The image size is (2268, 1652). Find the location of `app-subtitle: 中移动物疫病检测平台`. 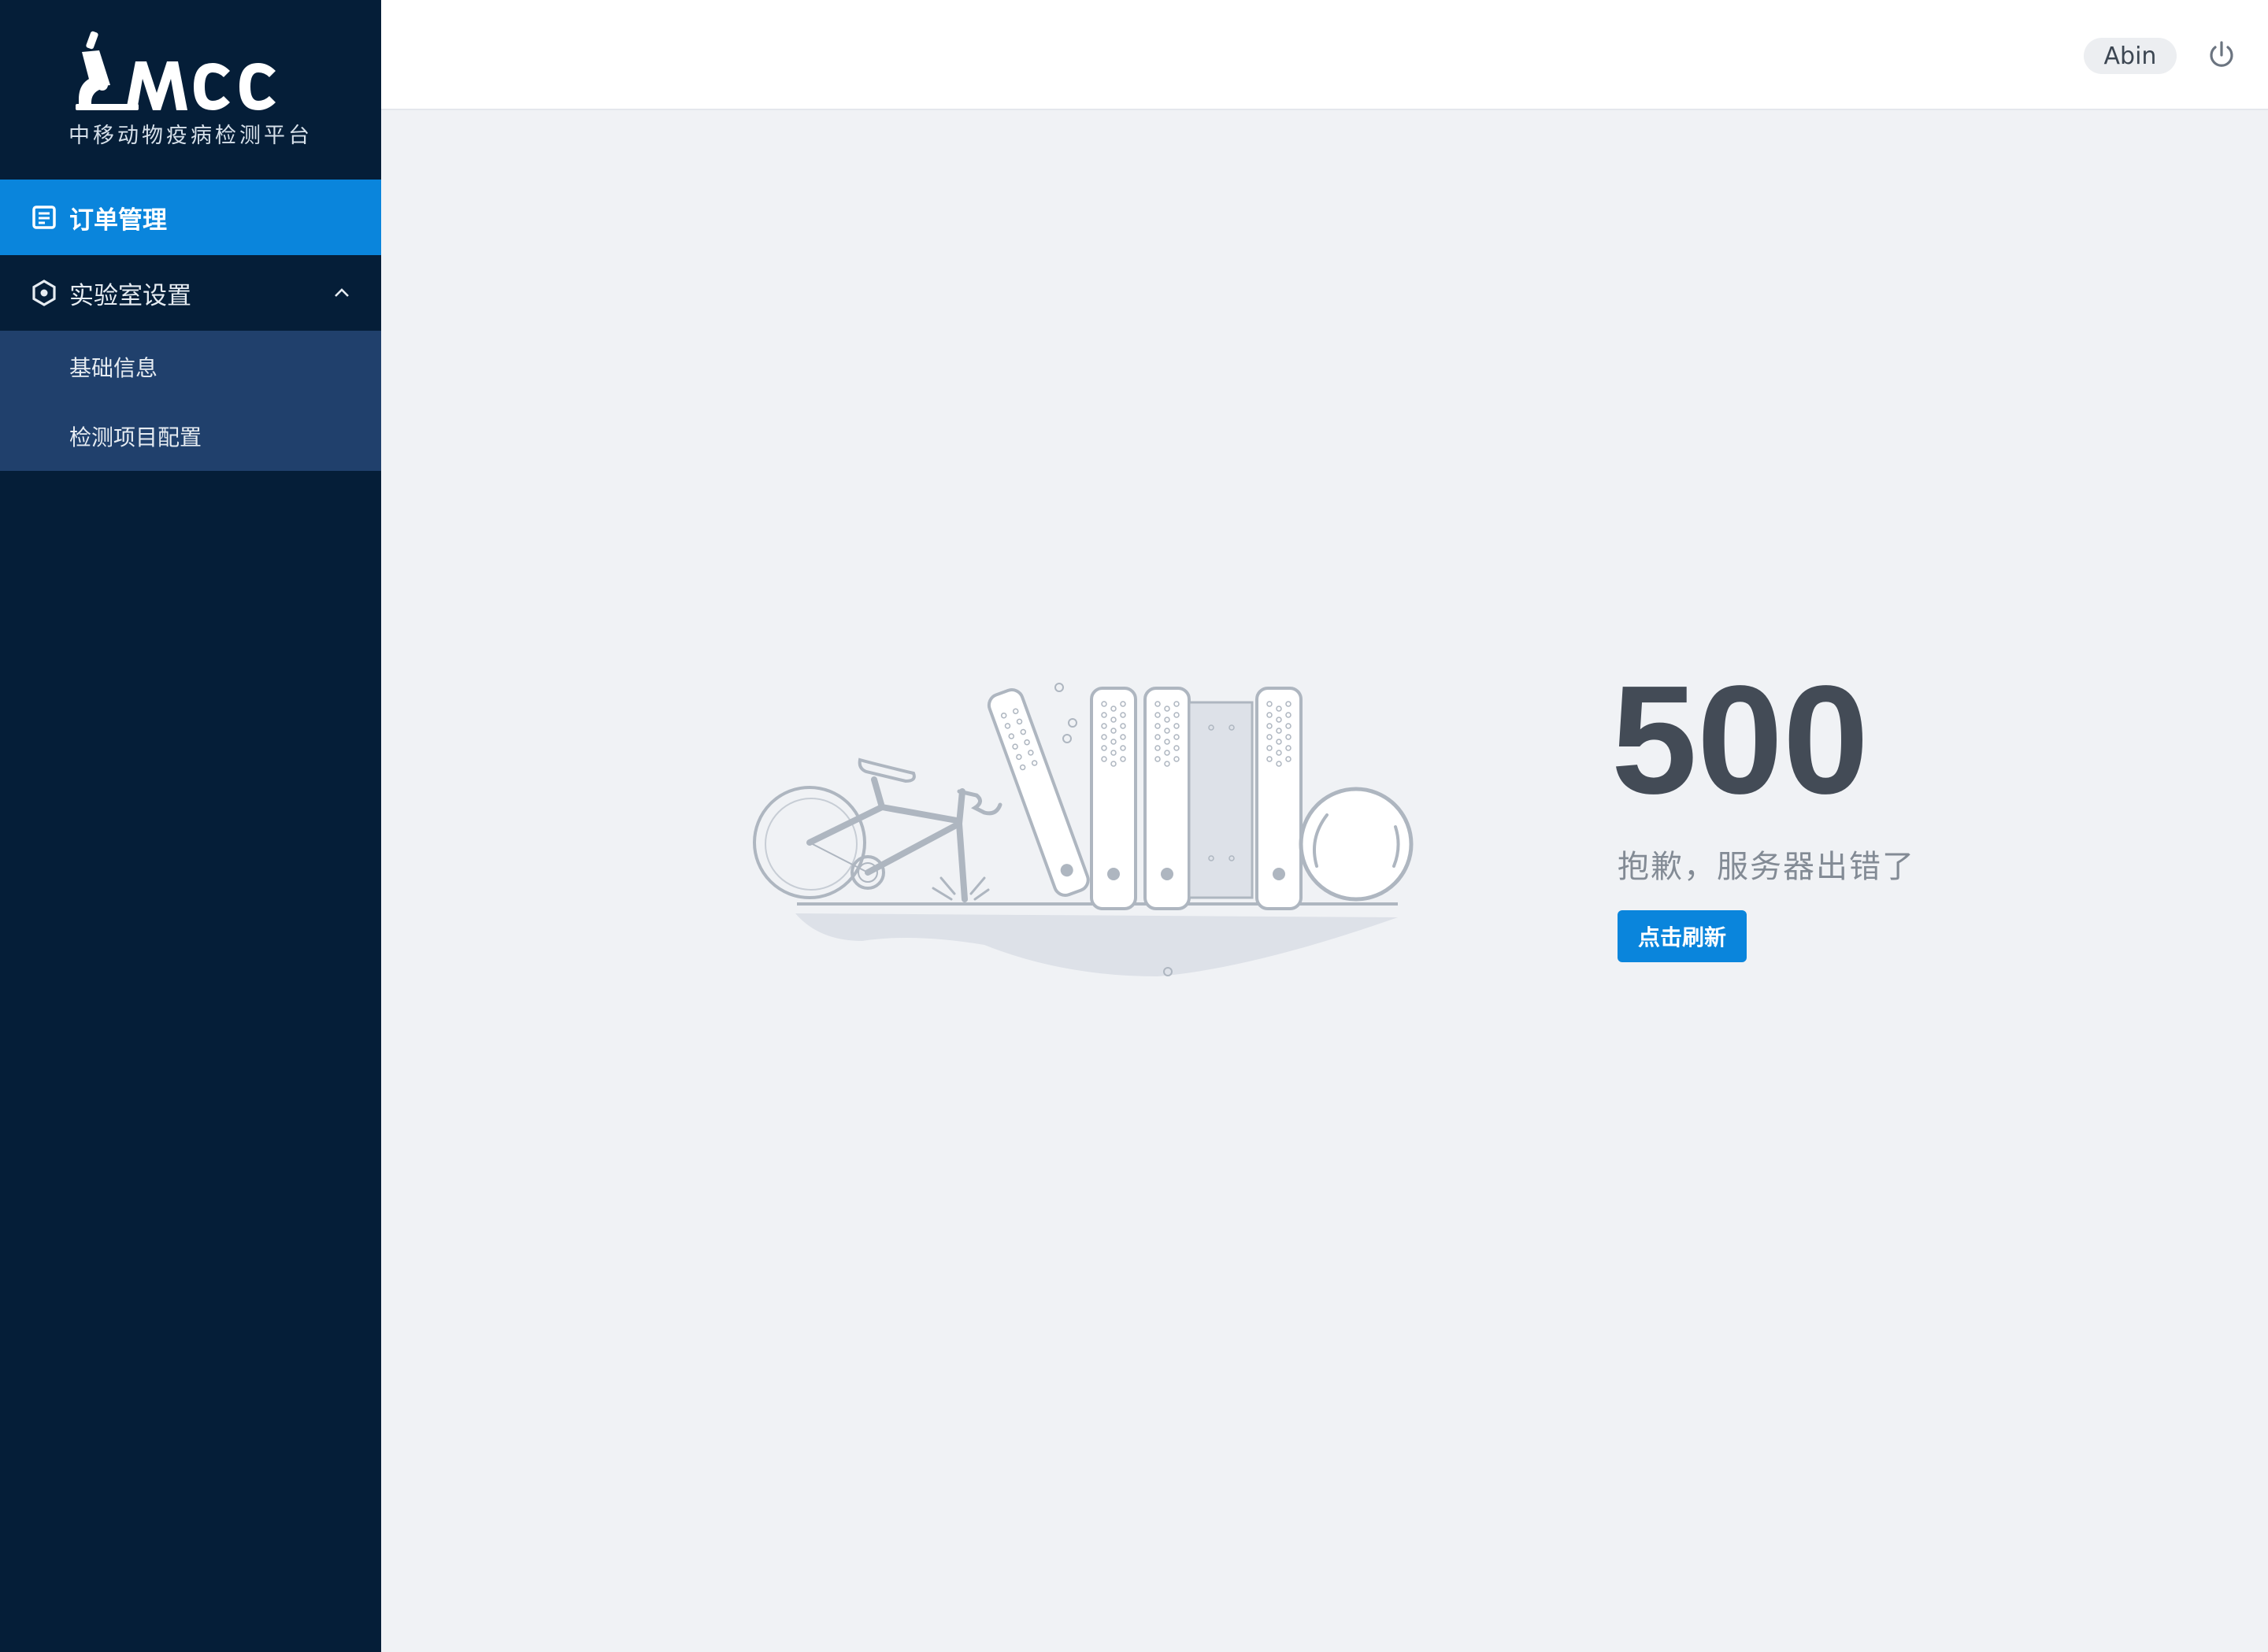

app-subtitle: 中移动物疫病检测平台 is located at coordinates (191, 136).